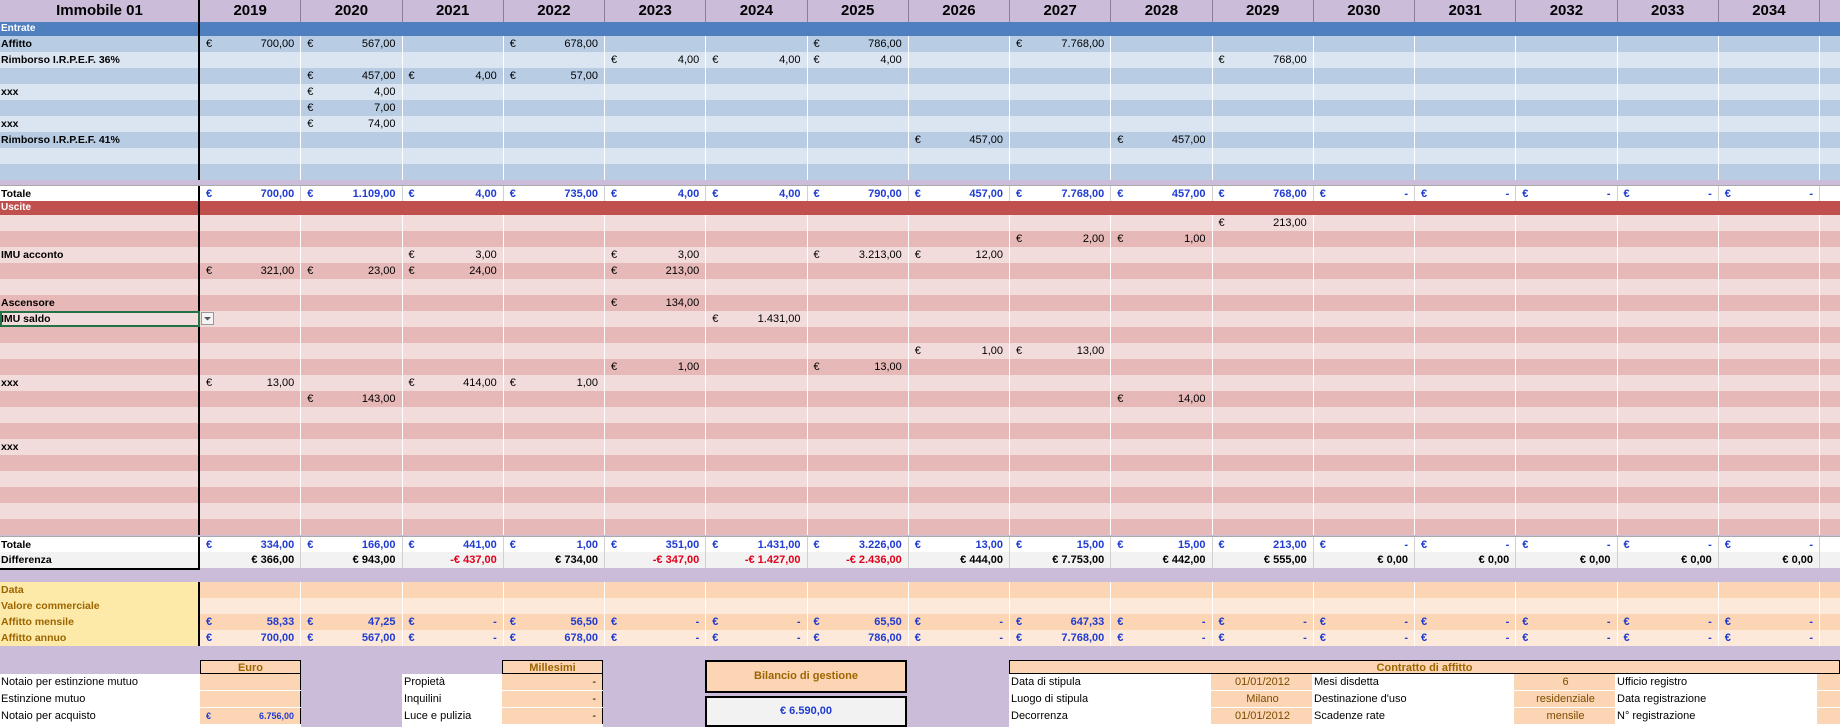  Describe the element at coordinates (959, 638) in the screenshot. I see `cell-2026: € -` at that location.